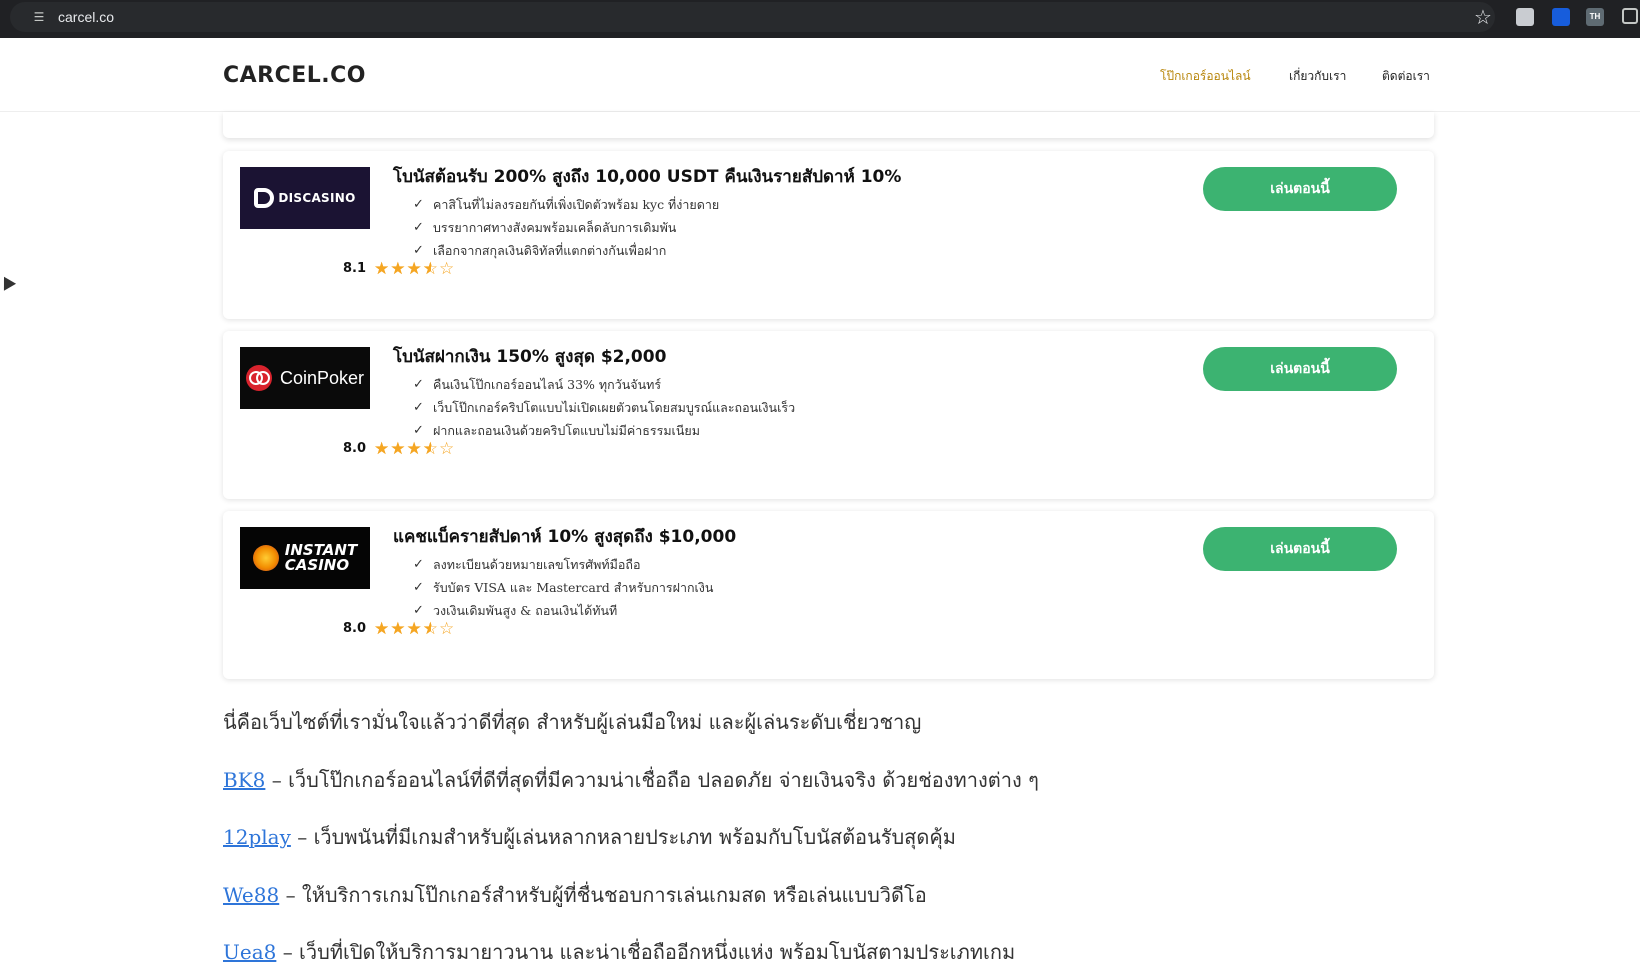 This screenshot has width=1640, height=971. Describe the element at coordinates (244, 780) in the screenshot. I see `site-link-bk8: BK8` at that location.